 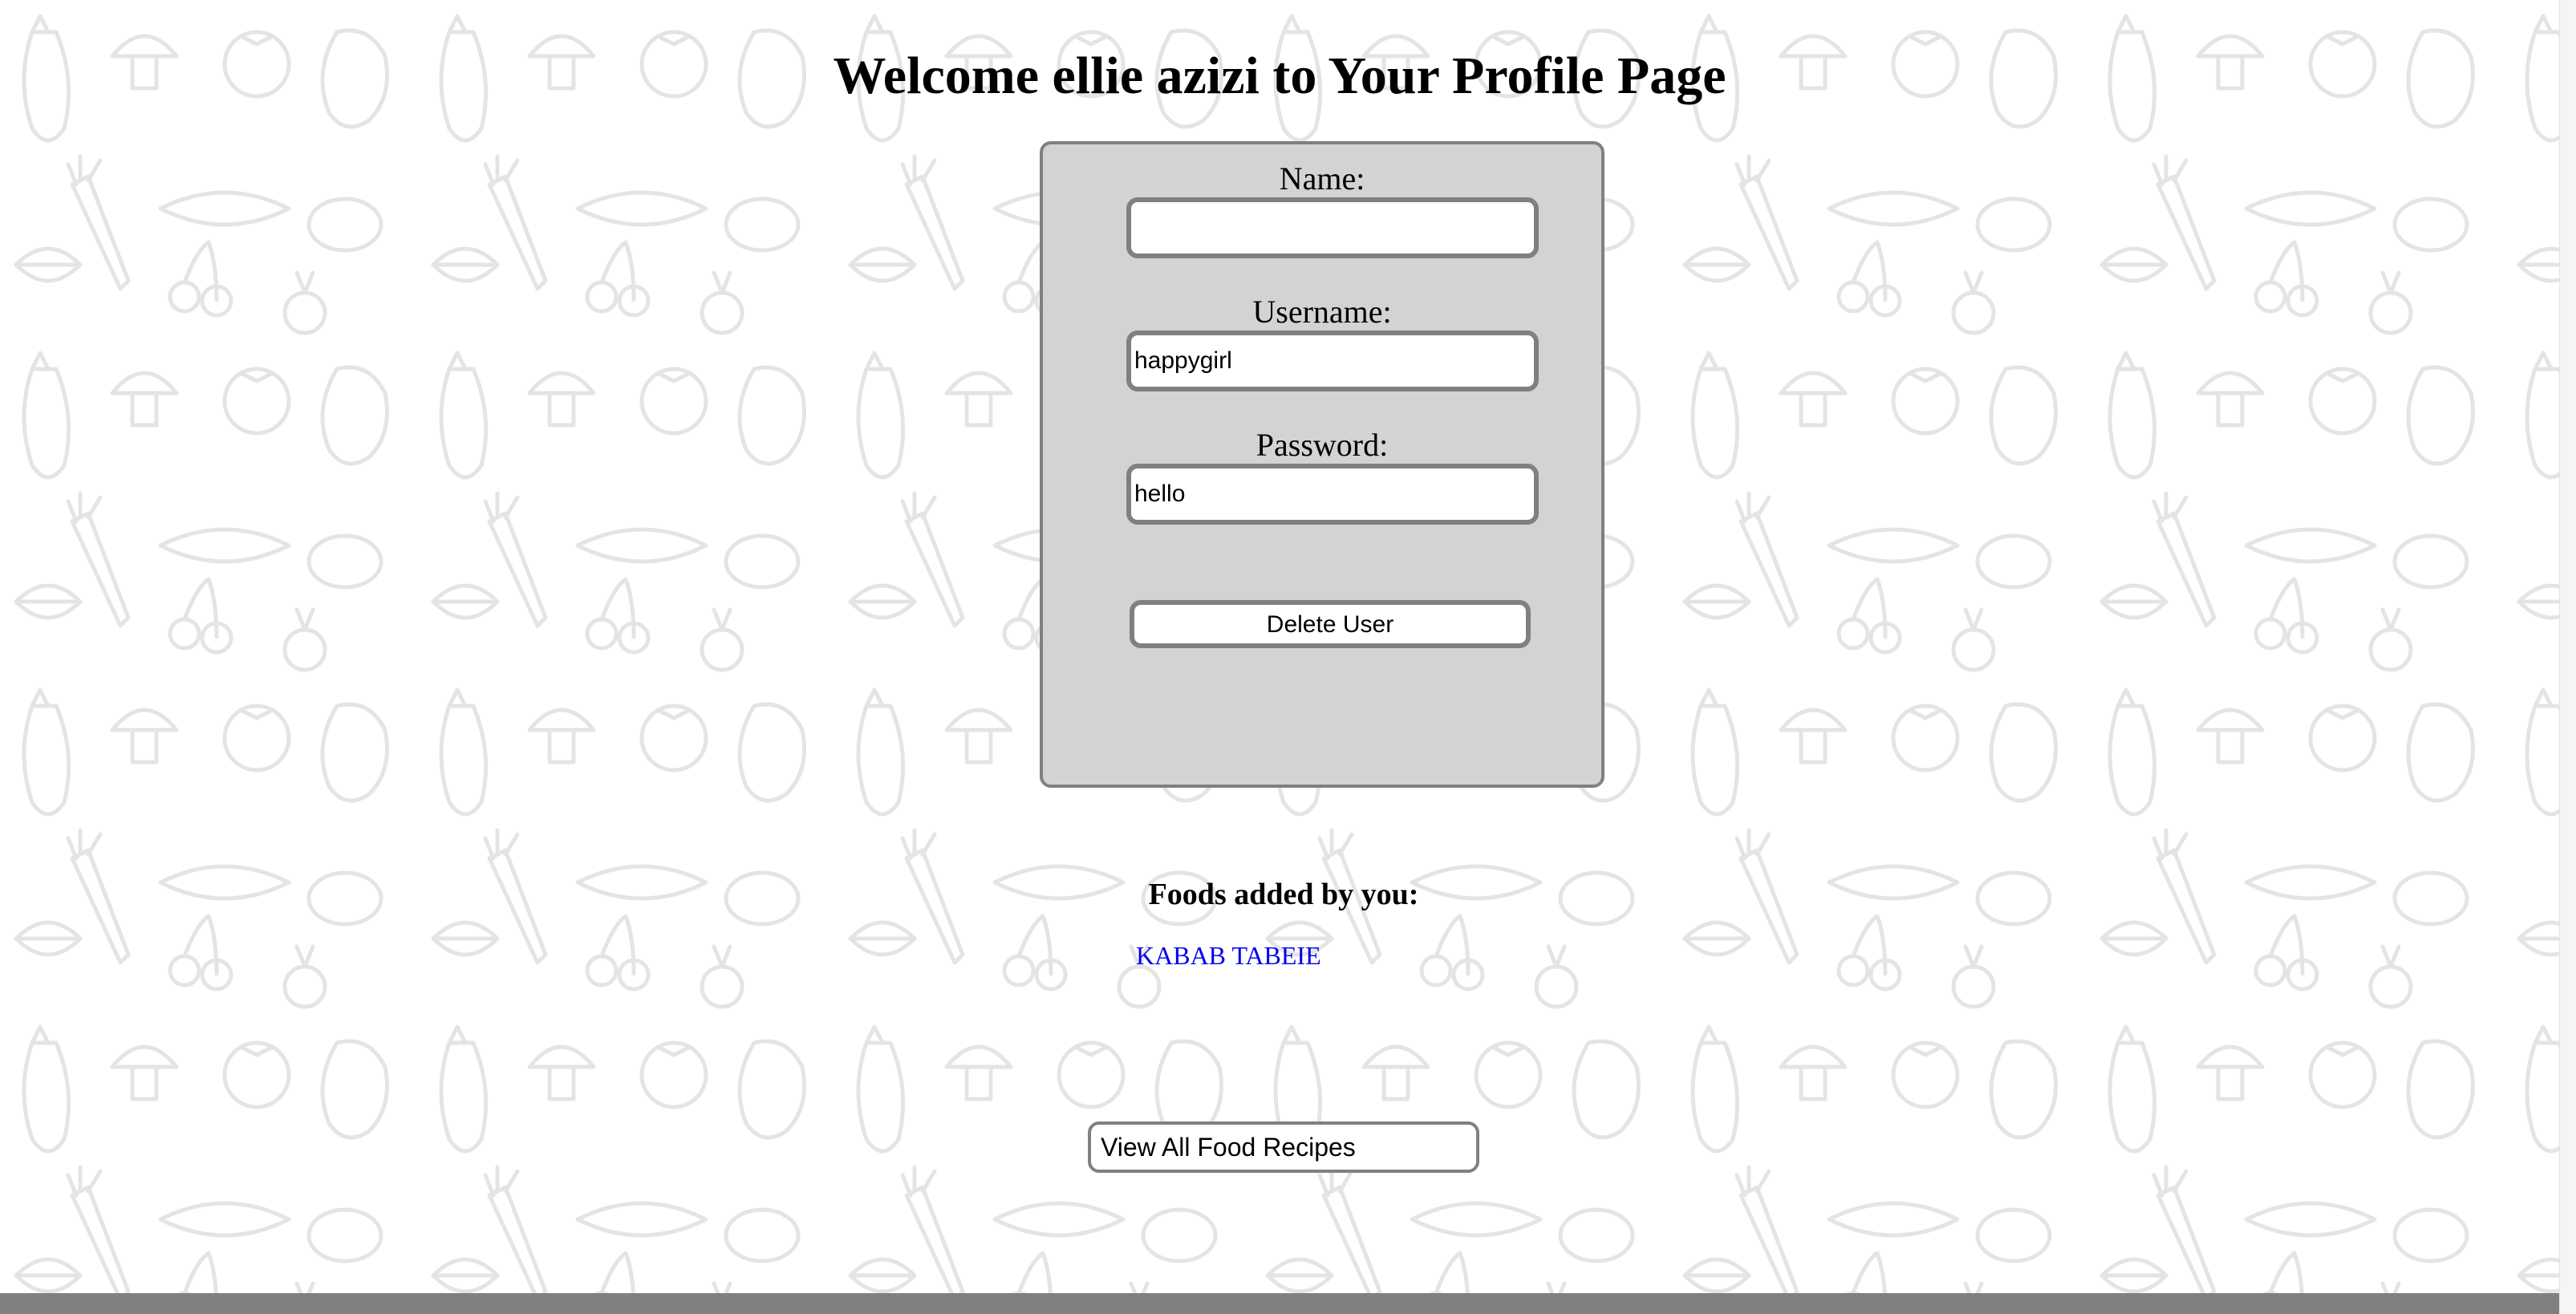 What do you see at coordinates (1332, 495) in the screenshot?
I see `password-input` at bounding box center [1332, 495].